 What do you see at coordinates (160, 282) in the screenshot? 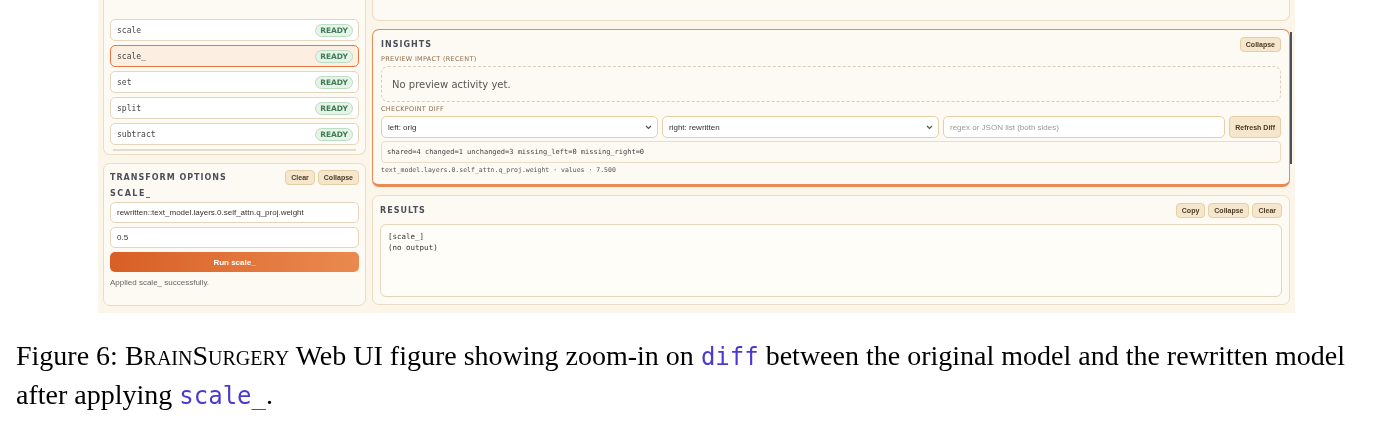
I see `status-message: Applied scale_ successfully.` at bounding box center [160, 282].